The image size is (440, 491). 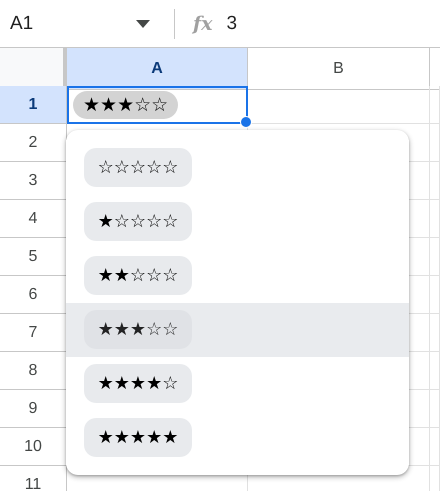 What do you see at coordinates (138, 275) in the screenshot?
I see `rating-chip: ★★☆☆☆` at bounding box center [138, 275].